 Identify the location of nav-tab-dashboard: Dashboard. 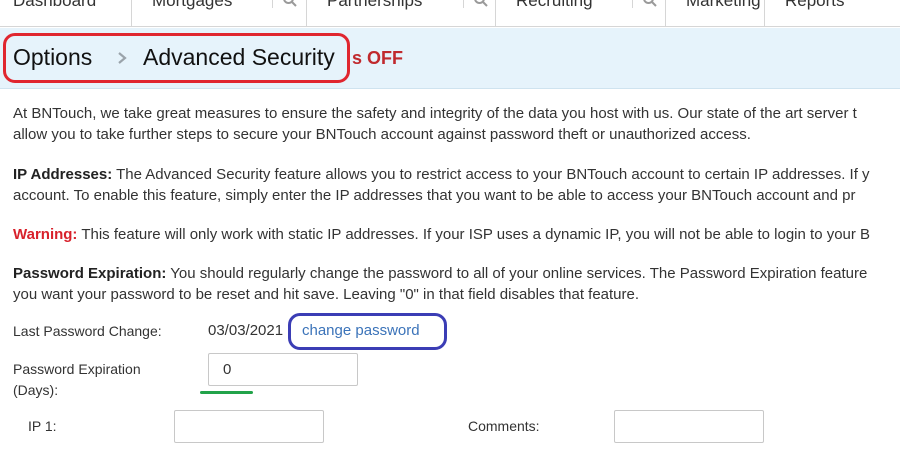
(65, 13).